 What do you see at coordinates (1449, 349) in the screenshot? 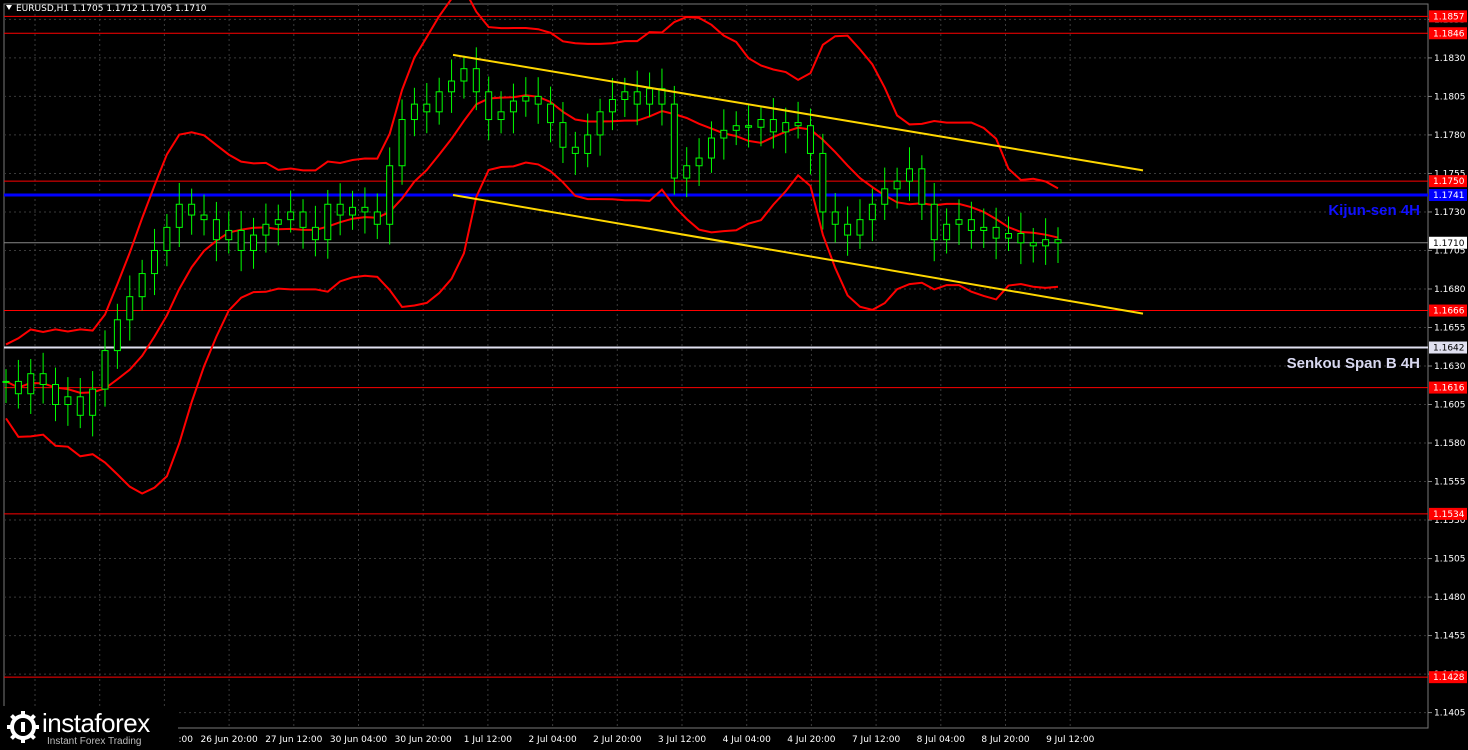
I see `level-tag-label: 1.1642` at bounding box center [1449, 349].